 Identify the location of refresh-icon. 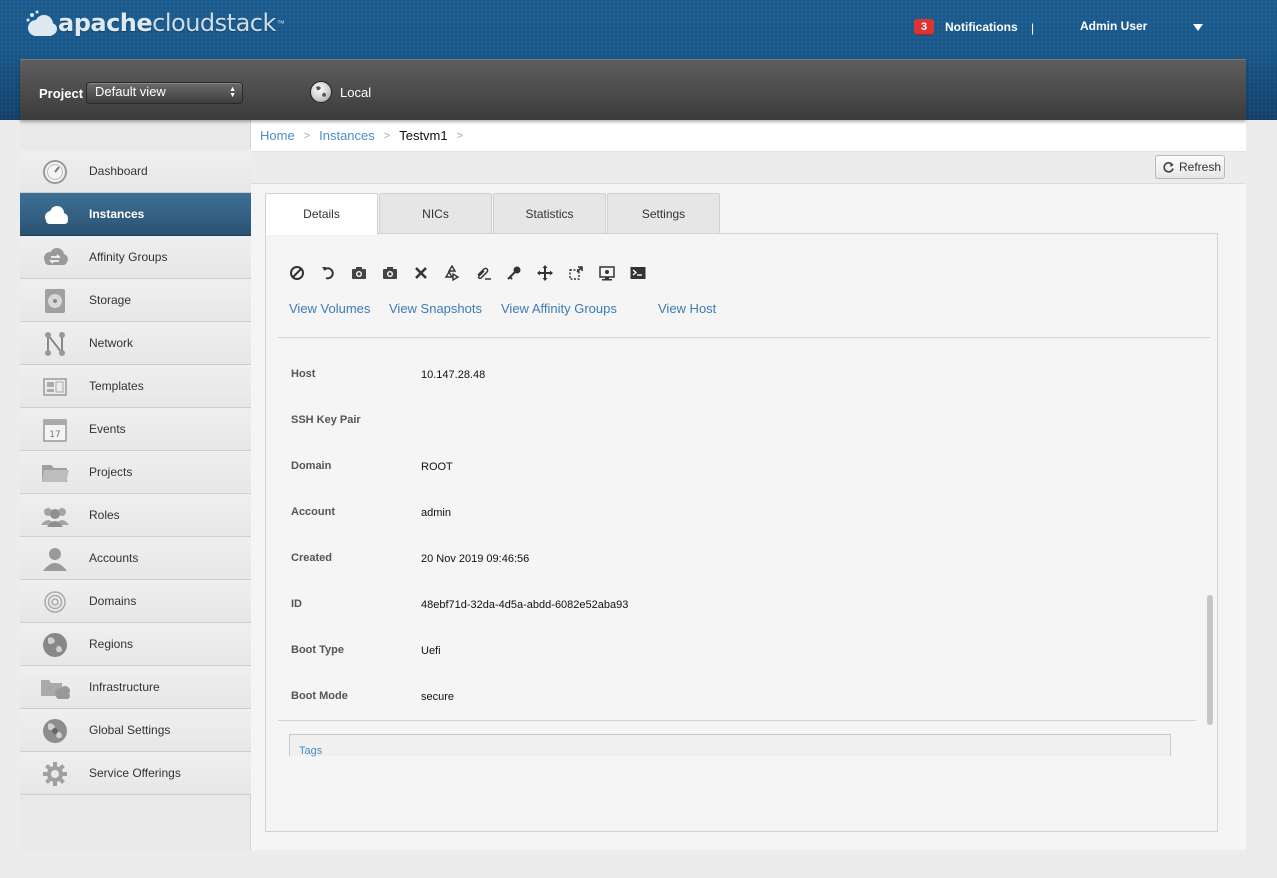
(1168, 167).